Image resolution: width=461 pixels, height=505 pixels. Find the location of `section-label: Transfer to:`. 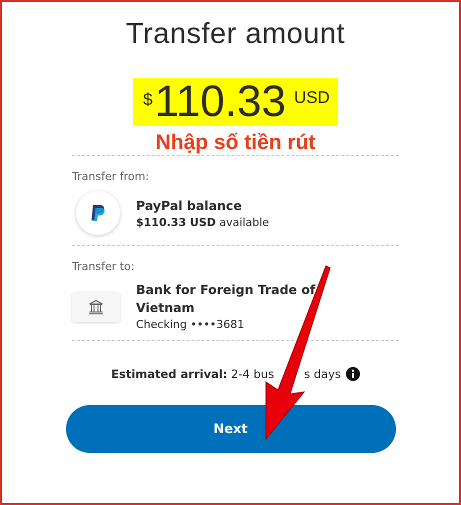

section-label: Transfer to: is located at coordinates (104, 266).